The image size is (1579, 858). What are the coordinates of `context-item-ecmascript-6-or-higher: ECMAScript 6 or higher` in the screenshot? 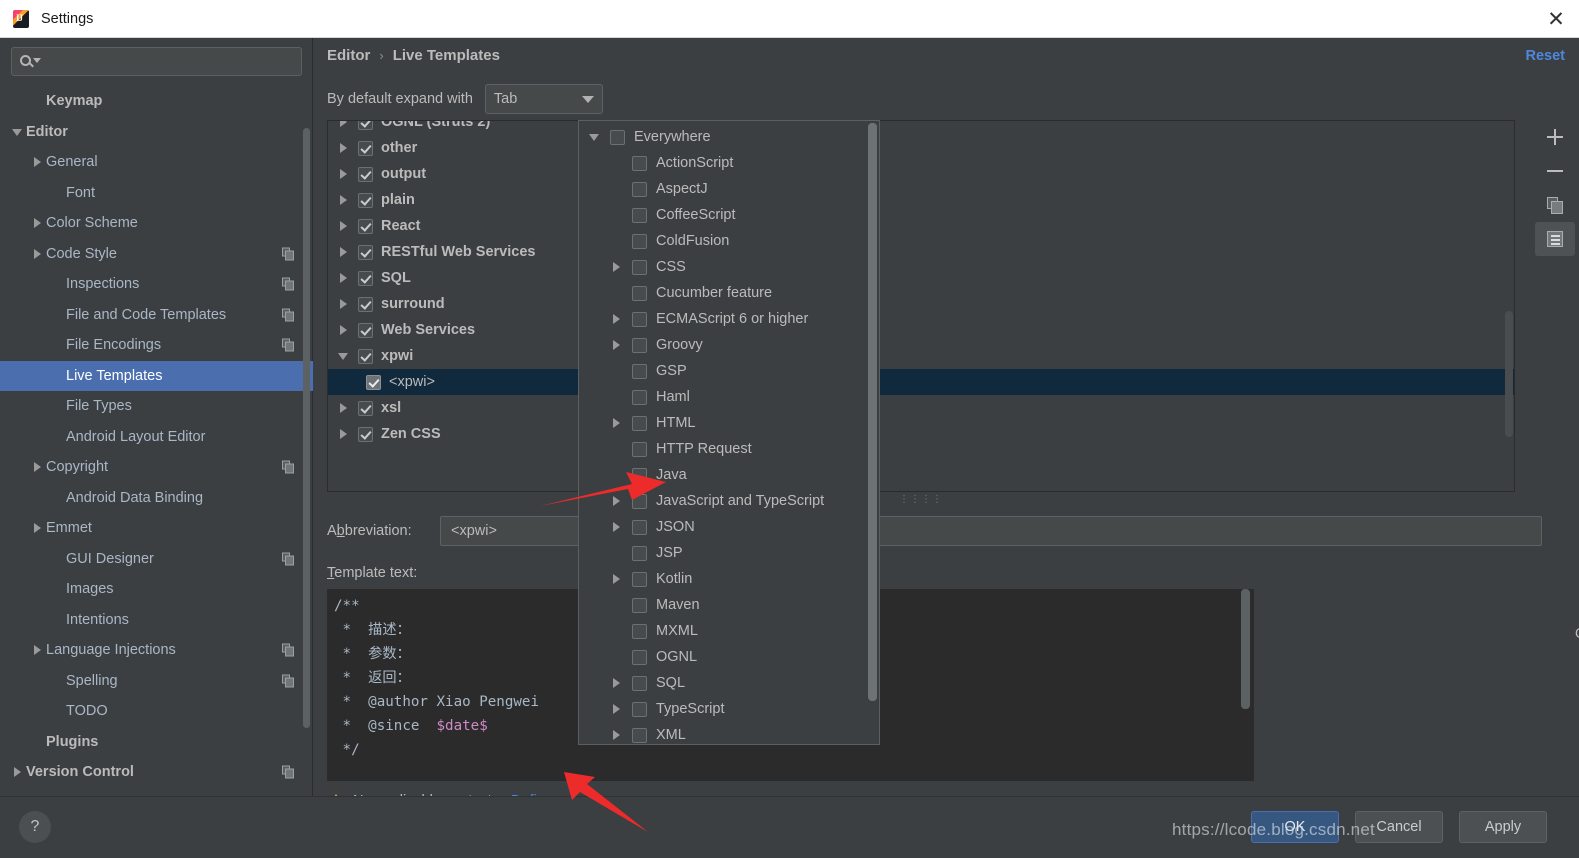 It's located at (729, 319).